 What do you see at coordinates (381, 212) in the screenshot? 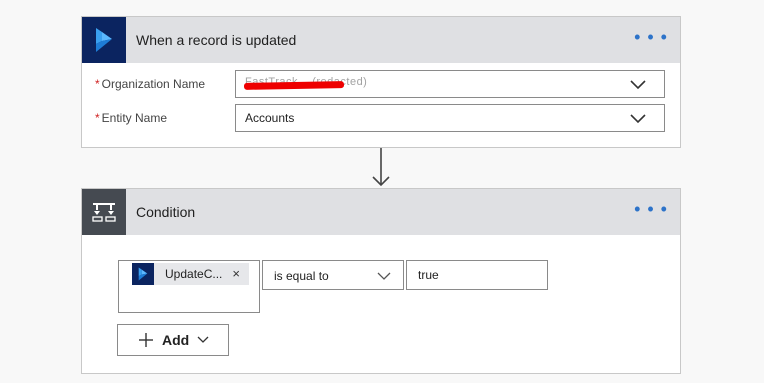
I see `condition-header: Condition • • •` at bounding box center [381, 212].